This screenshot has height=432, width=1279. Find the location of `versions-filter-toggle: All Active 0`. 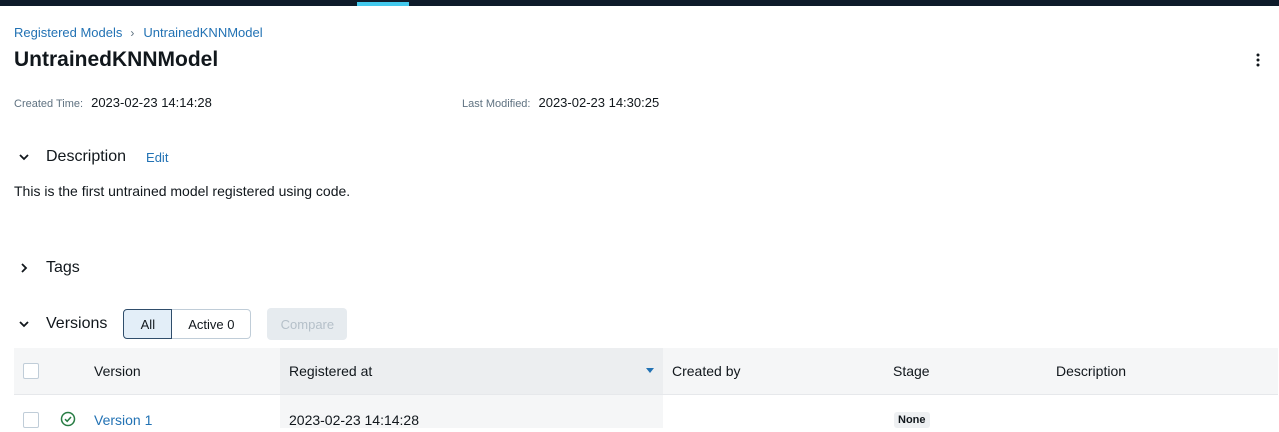

versions-filter-toggle: All Active 0 is located at coordinates (187, 324).